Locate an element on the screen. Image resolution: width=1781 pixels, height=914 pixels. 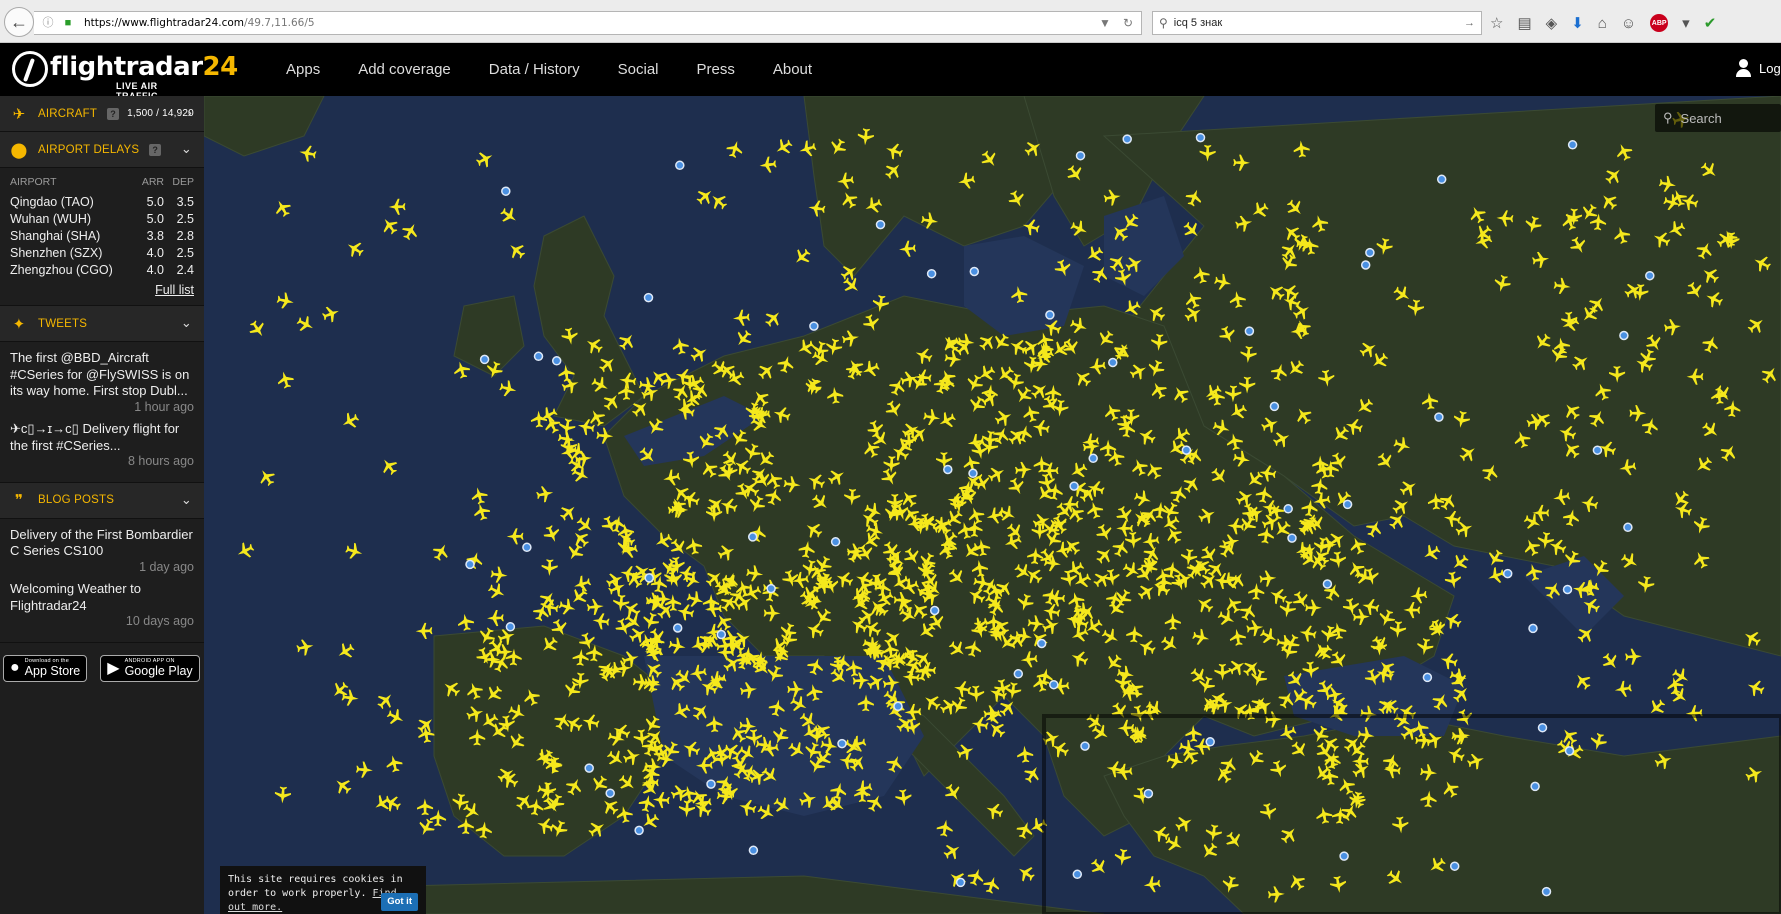
table-row: Qingdao (TAO) 5.0 3.5 is located at coordinates (102, 201).